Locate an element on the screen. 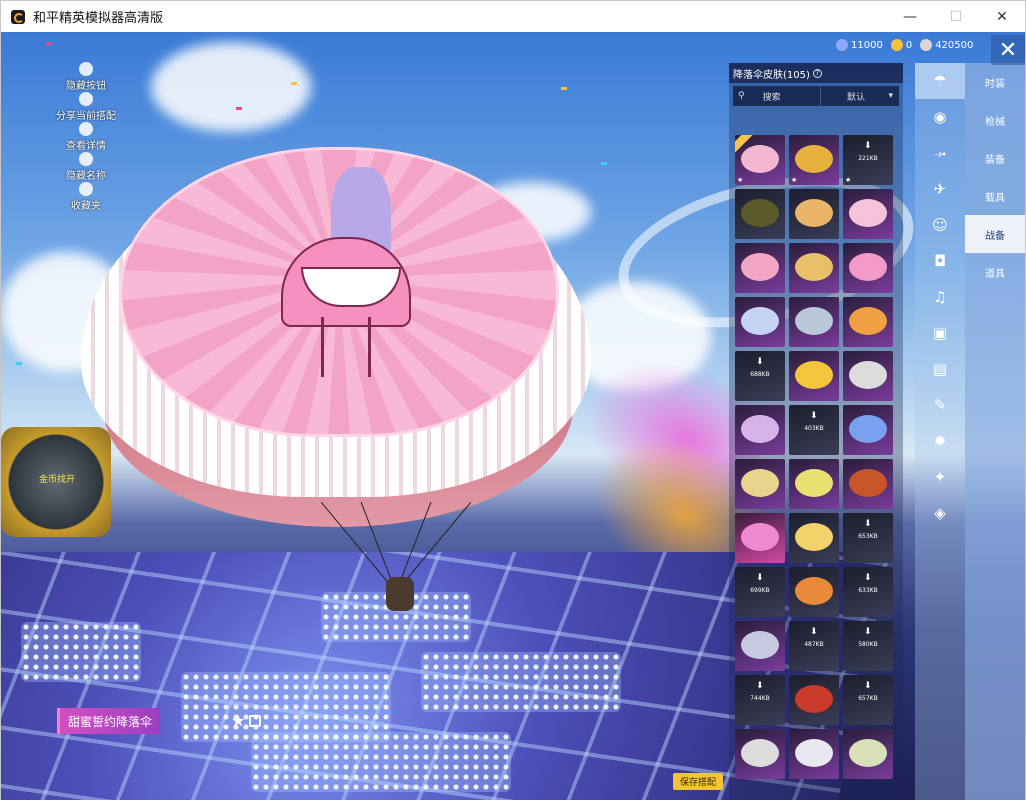  skin-item: ⬇ 653KB is located at coordinates (868, 538).